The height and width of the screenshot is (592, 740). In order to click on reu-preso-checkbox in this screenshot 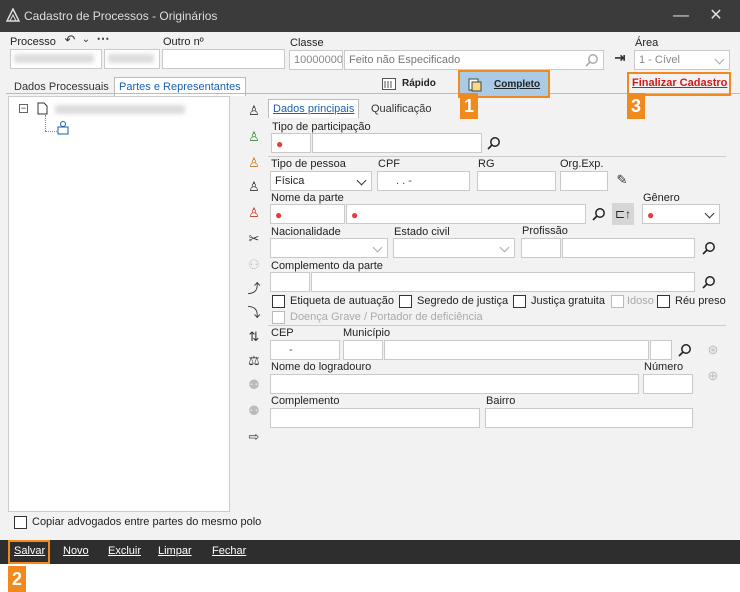, I will do `click(663, 301)`.